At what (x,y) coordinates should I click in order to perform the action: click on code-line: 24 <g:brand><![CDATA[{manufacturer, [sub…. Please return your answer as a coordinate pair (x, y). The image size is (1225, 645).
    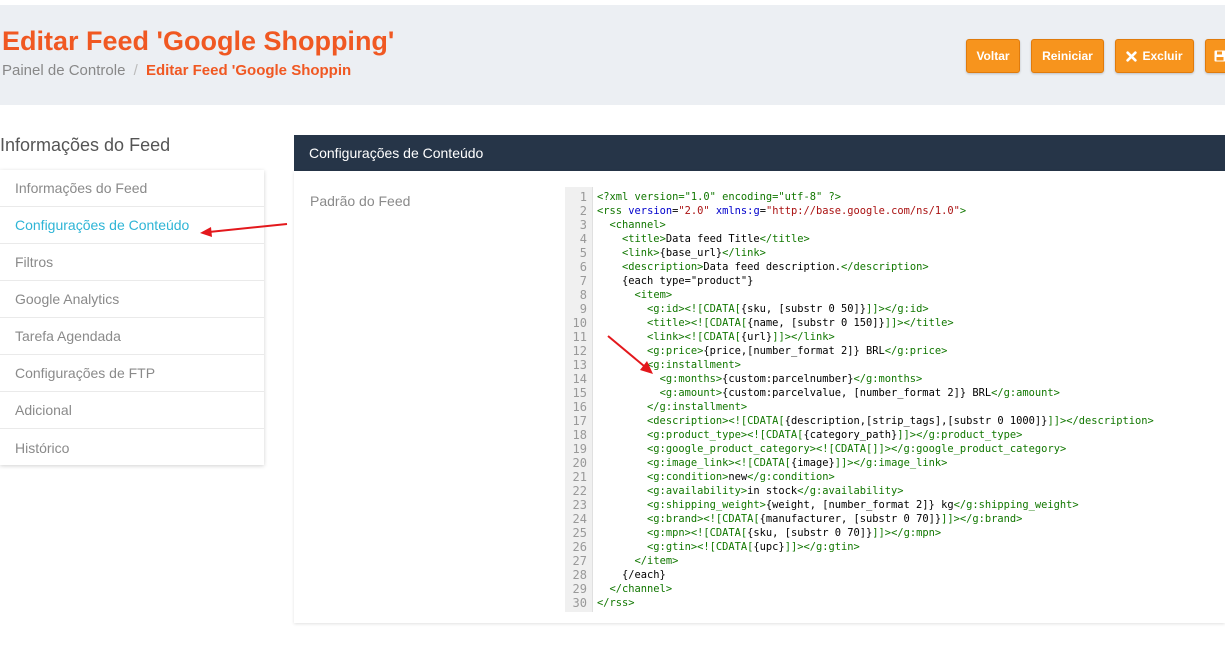
    Looking at the image, I should click on (895, 519).